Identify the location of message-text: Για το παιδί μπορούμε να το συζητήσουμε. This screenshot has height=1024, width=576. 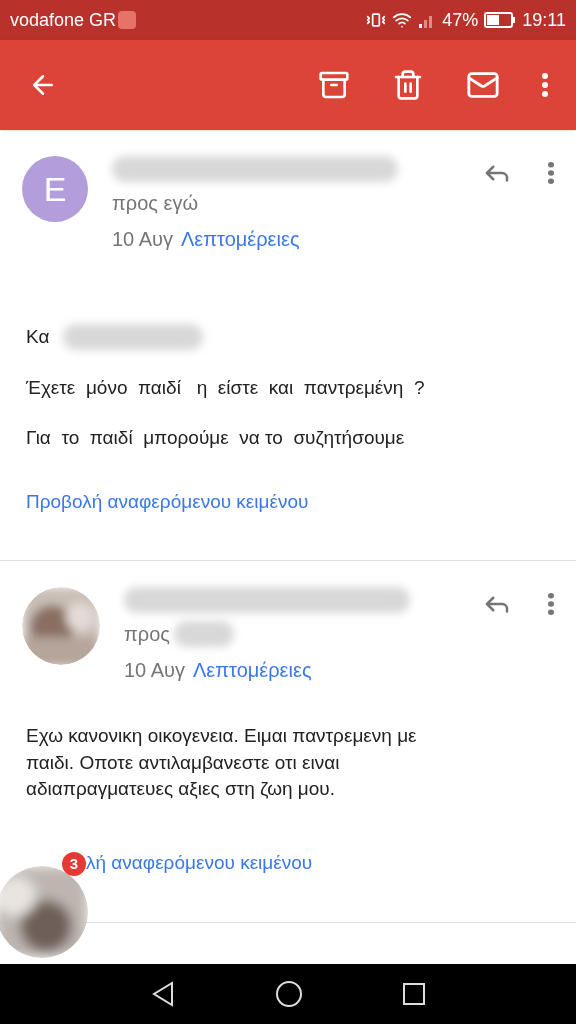
(215, 438).